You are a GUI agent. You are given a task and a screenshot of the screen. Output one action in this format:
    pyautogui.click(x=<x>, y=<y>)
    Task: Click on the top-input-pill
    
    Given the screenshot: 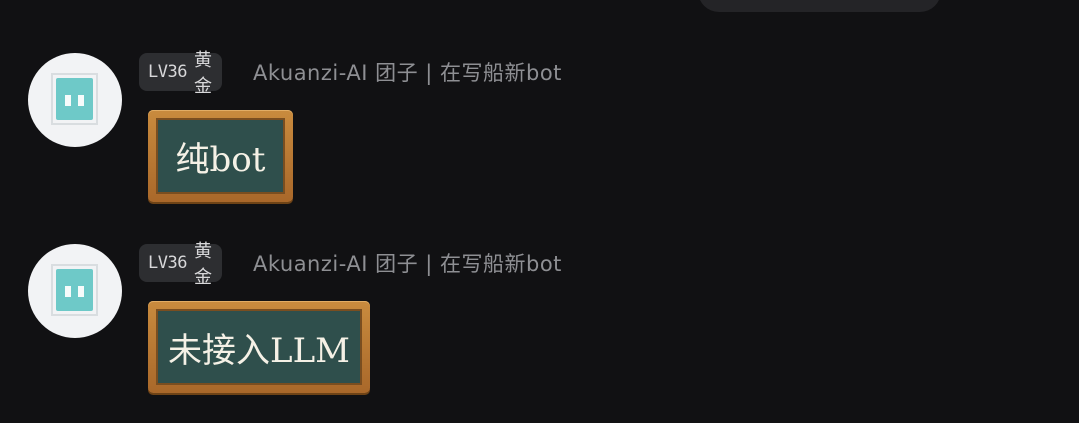 What is the action you would take?
    pyautogui.click(x=819, y=6)
    